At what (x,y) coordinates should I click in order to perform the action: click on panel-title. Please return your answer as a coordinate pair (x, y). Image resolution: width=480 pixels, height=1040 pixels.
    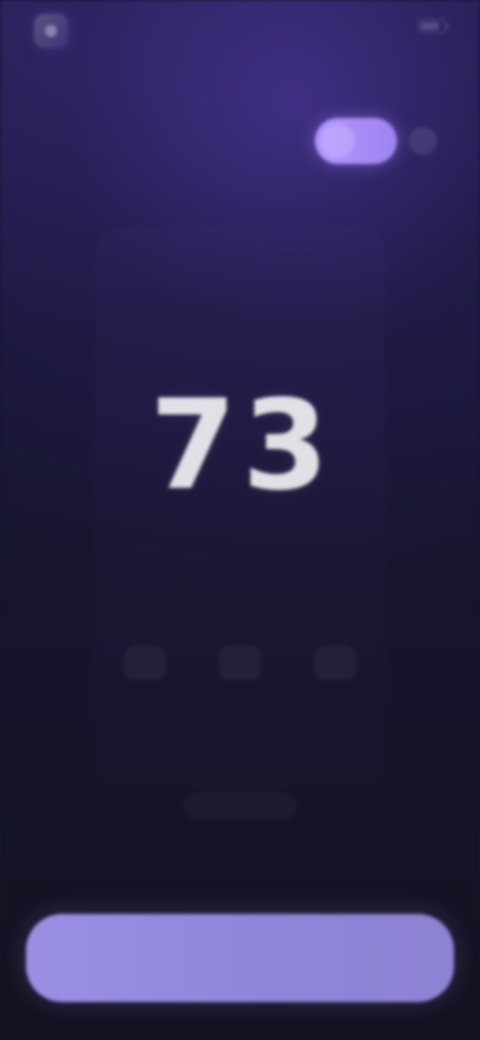
    Looking at the image, I should click on (240, 251).